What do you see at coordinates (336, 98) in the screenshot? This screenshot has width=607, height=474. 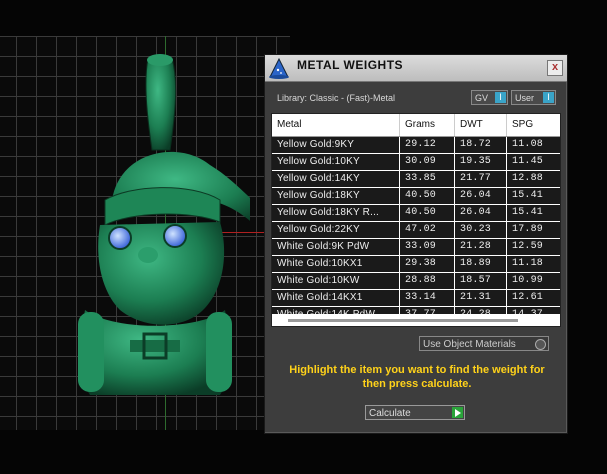 I see `library-label: Library: Classic - (Fast)-Metal` at bounding box center [336, 98].